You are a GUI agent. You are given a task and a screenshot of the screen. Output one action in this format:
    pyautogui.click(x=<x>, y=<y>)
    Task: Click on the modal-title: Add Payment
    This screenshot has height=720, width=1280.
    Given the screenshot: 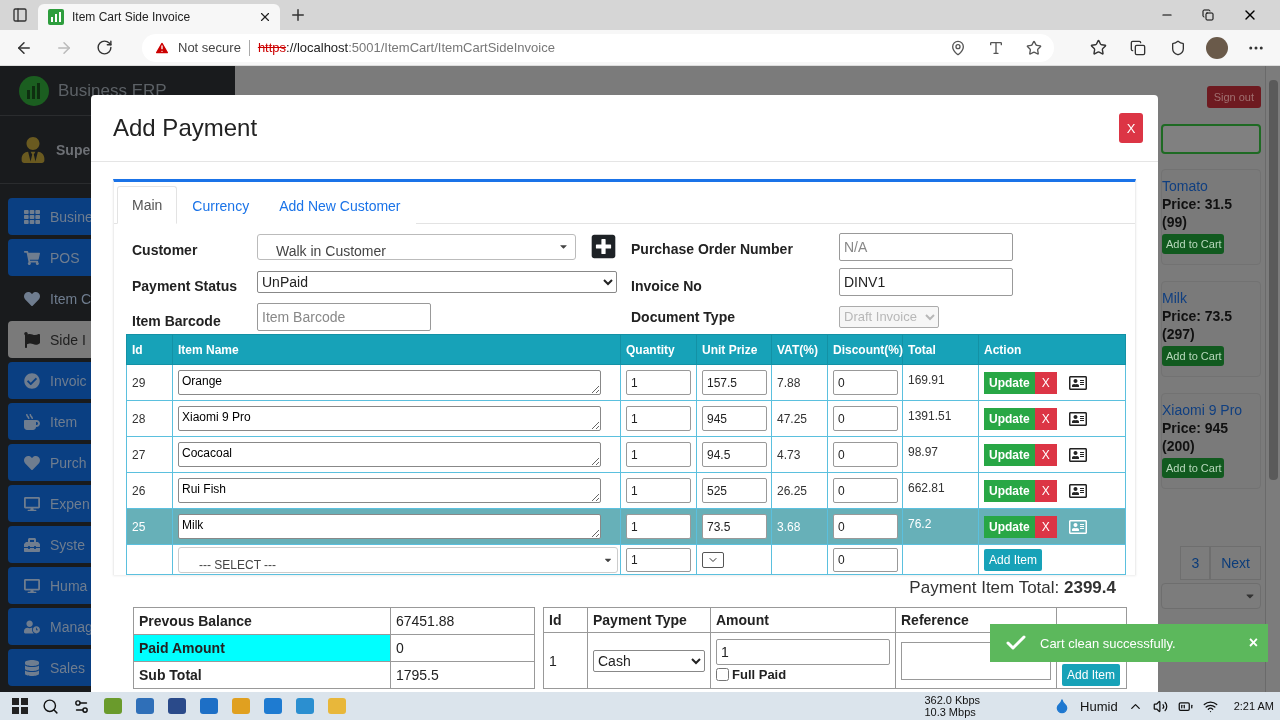 What is the action you would take?
    pyautogui.click(x=185, y=128)
    